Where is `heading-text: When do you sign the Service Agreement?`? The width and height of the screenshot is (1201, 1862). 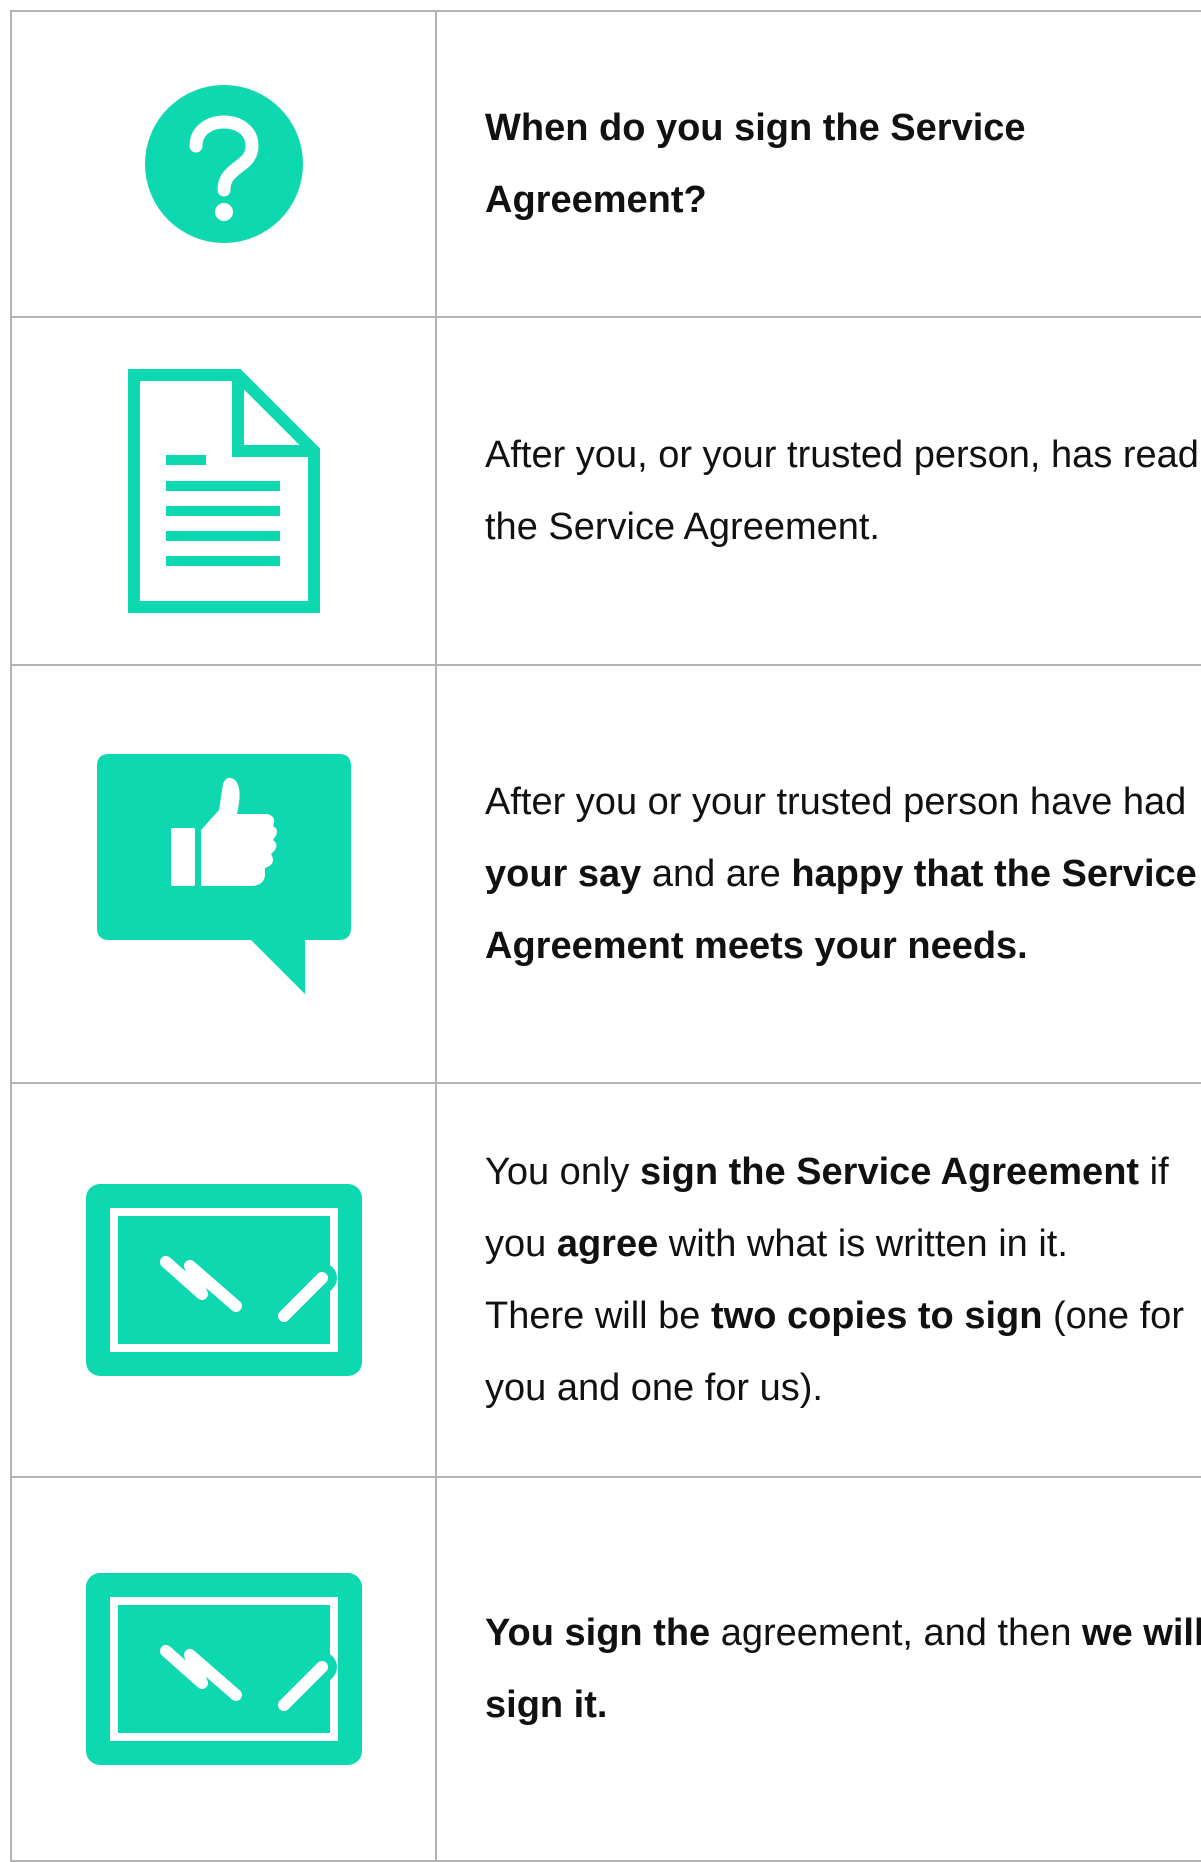
heading-text: When do you sign the Service Agreement? is located at coordinates (755, 164).